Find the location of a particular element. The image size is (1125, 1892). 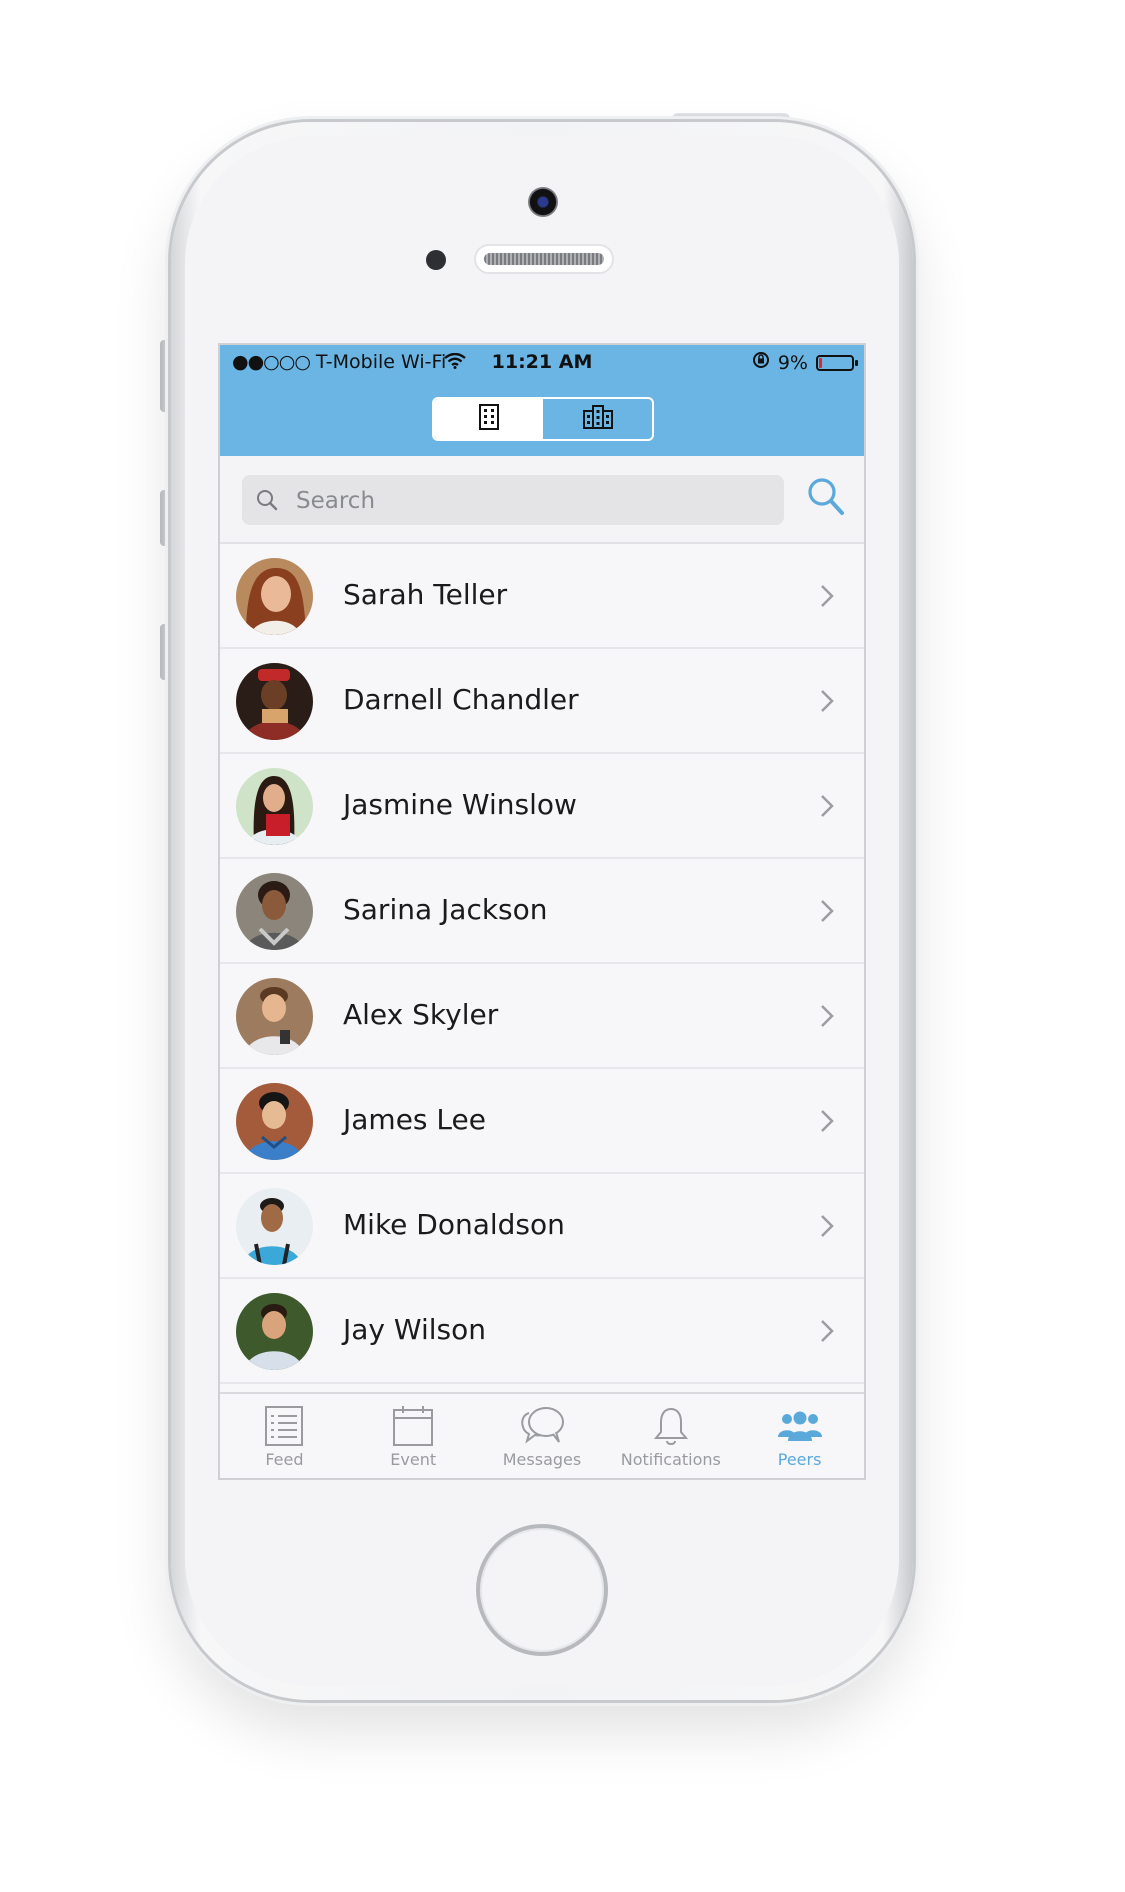

segment-multiple-buildings is located at coordinates (597, 419).